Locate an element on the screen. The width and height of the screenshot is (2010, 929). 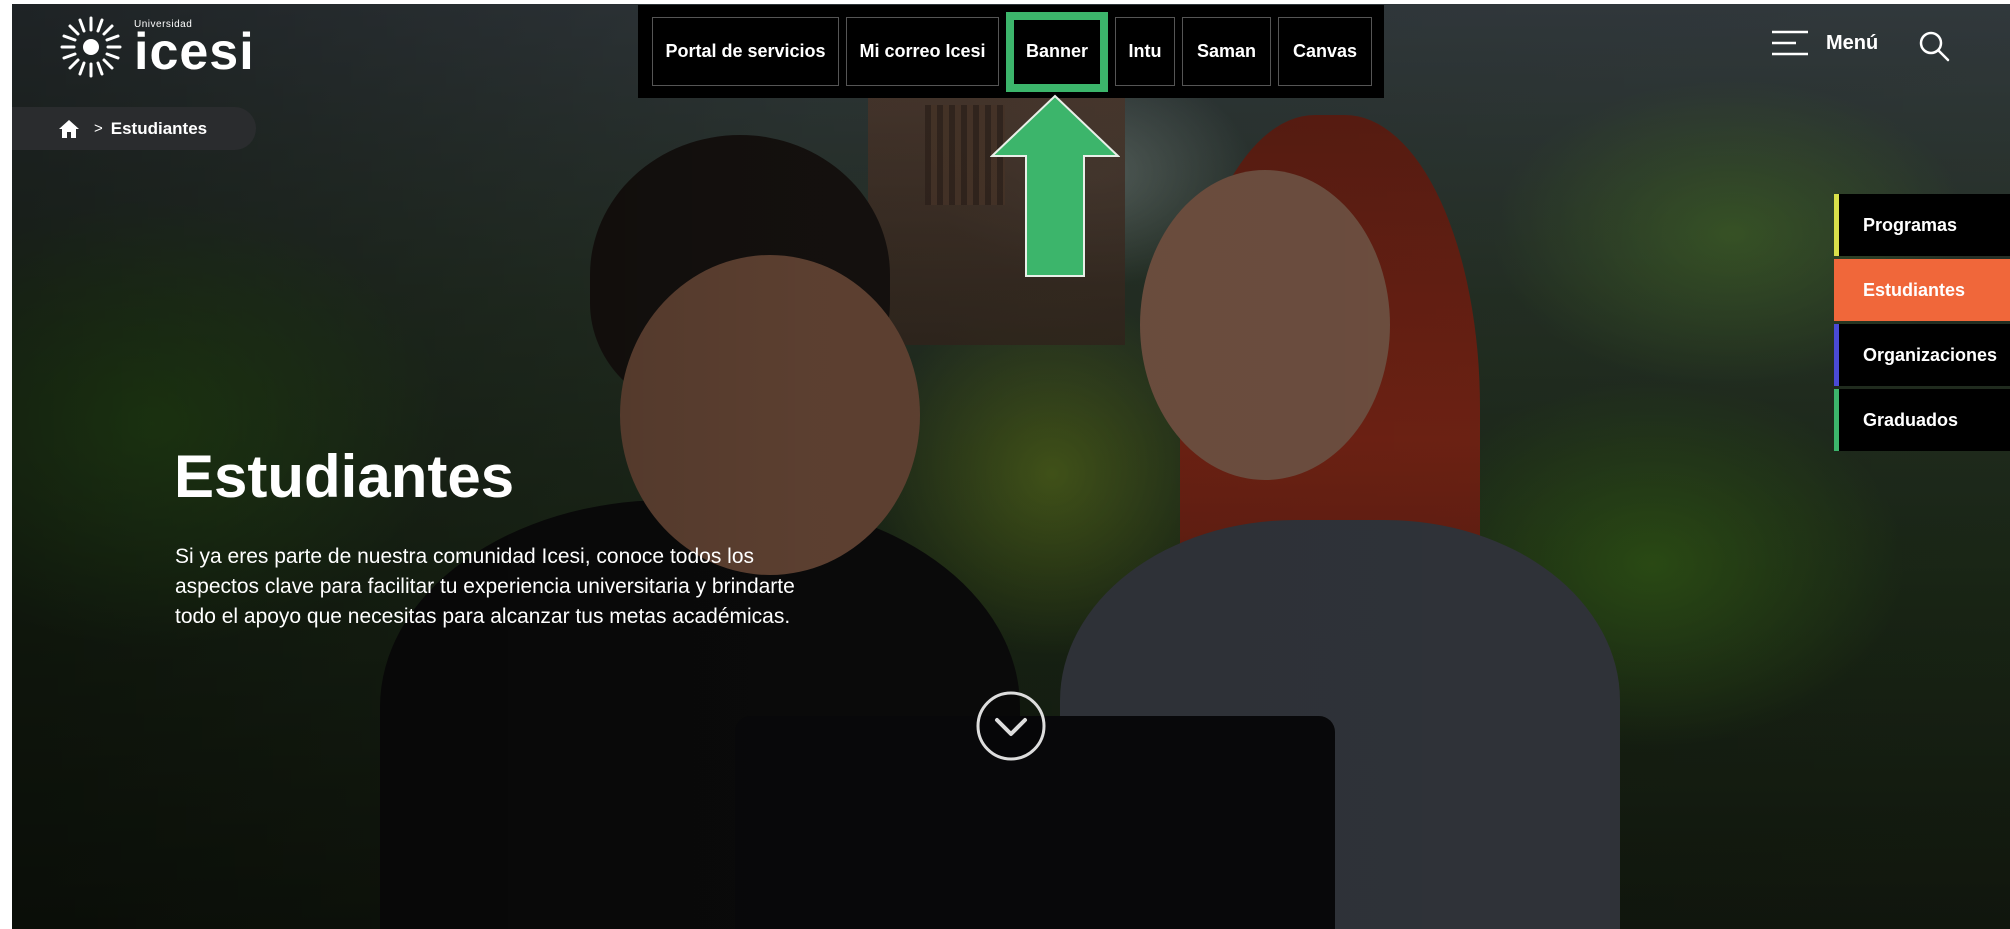
portal-de-servicios-link: Portal de servicios is located at coordinates (745, 51).